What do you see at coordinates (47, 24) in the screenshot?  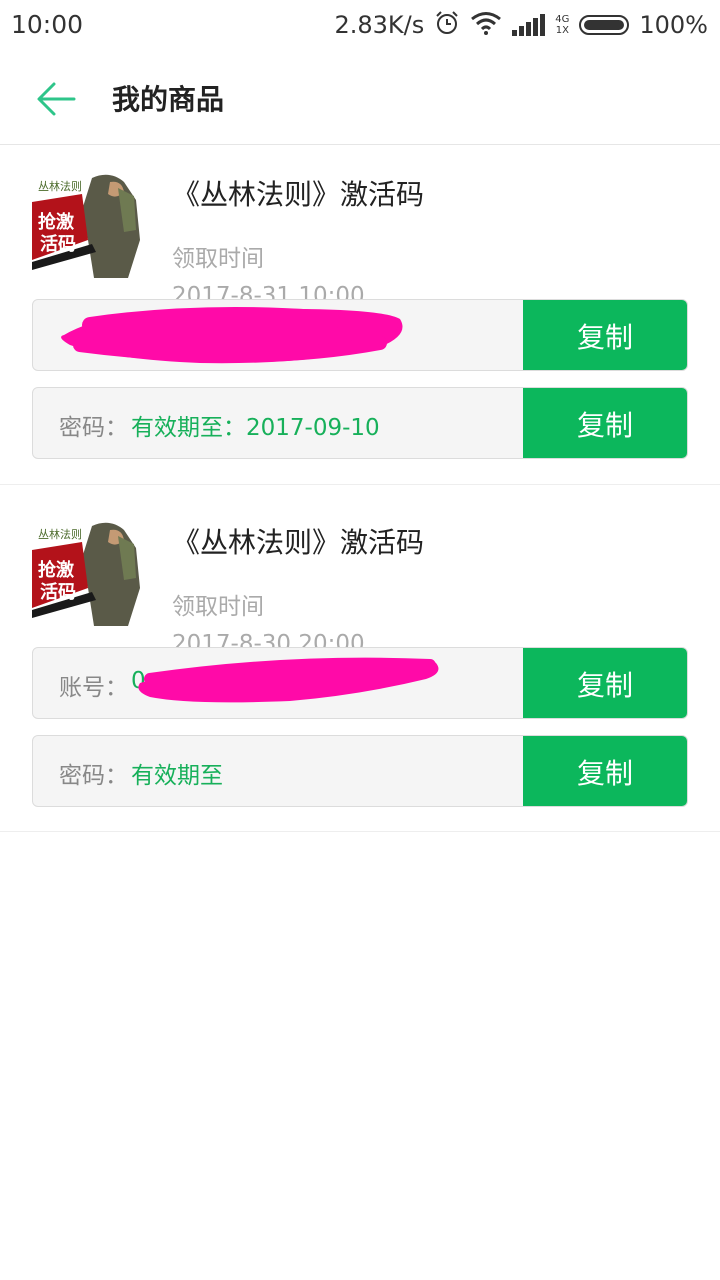 I see `status-time: 10:00` at bounding box center [47, 24].